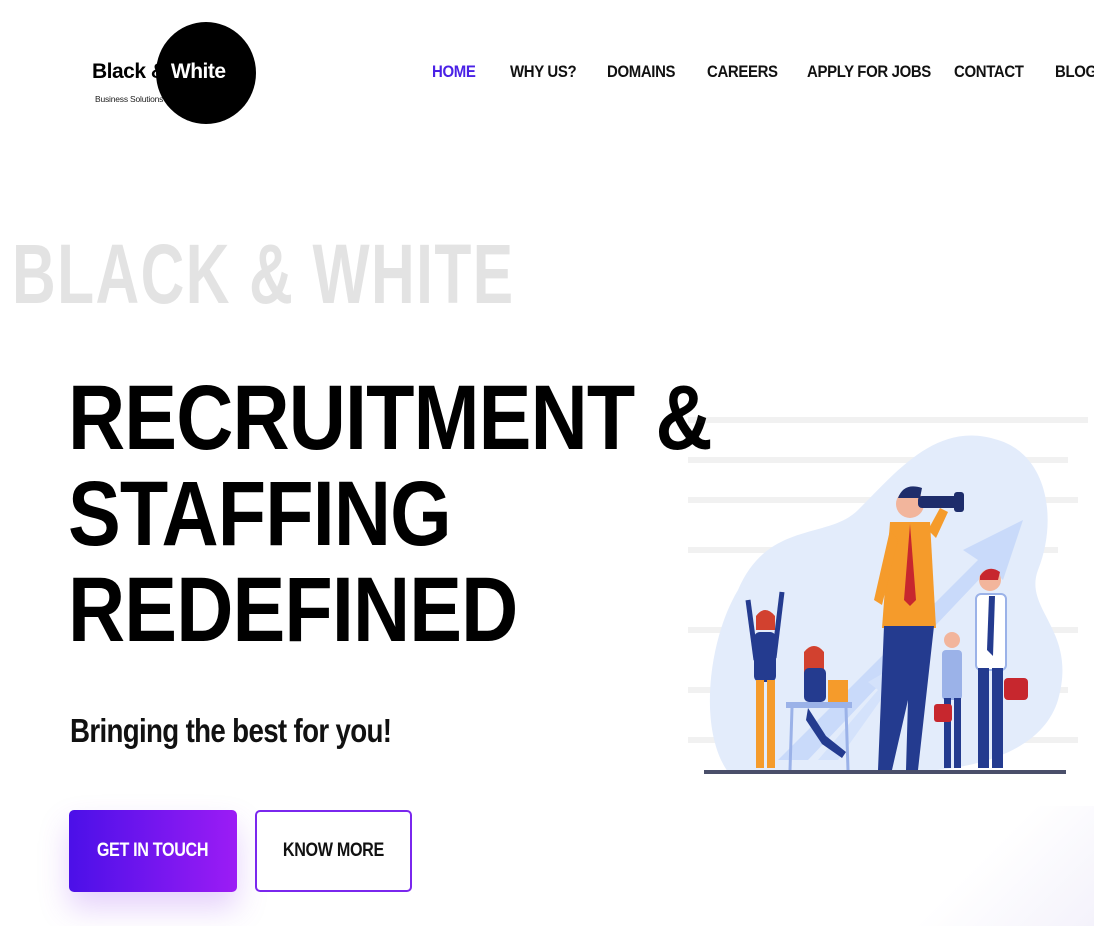 Image resolution: width=1094 pixels, height=926 pixels. I want to click on logo-brand: Black & White, so click(159, 72).